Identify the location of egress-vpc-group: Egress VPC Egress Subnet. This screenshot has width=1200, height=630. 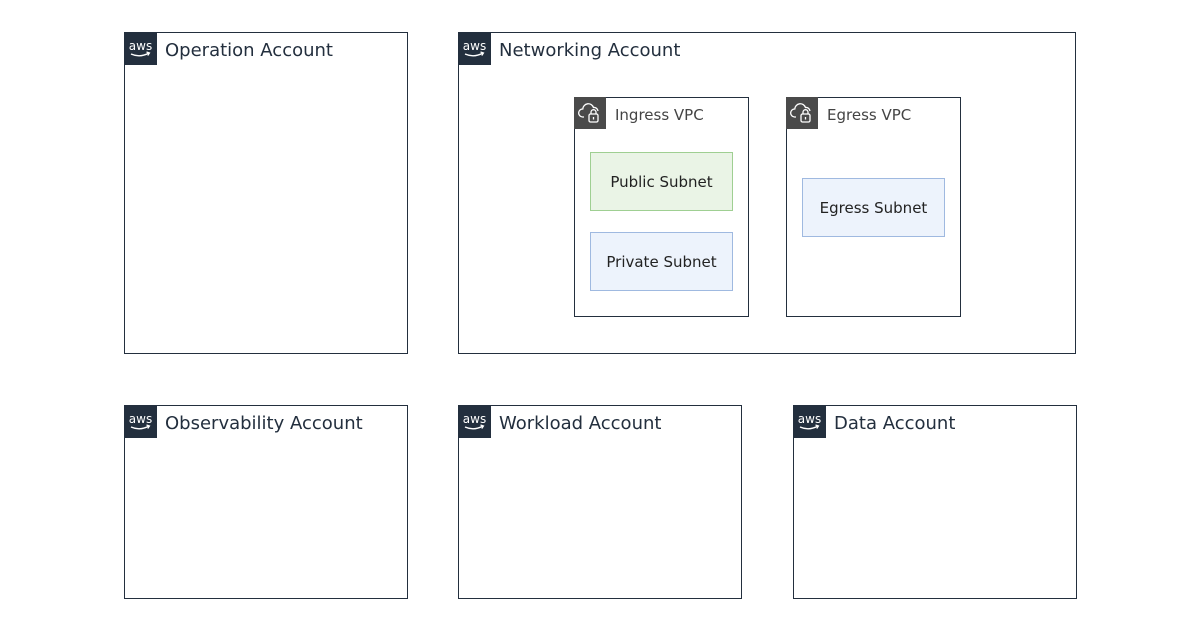
(873, 207).